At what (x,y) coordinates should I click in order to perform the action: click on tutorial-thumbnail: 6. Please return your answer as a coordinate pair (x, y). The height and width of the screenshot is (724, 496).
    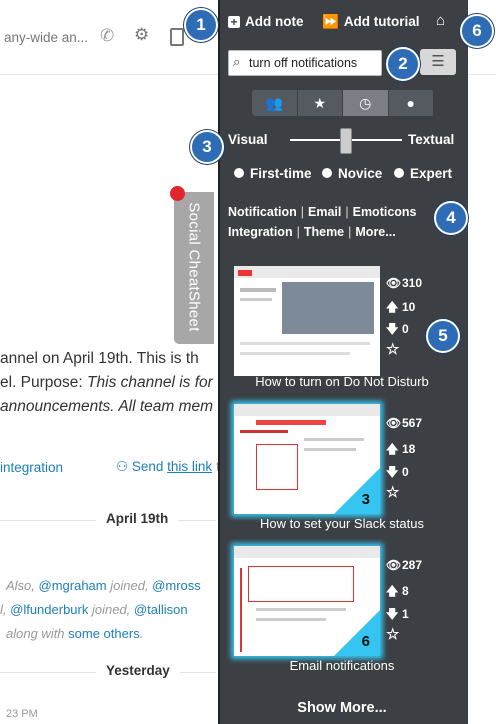
    Looking at the image, I should click on (307, 601).